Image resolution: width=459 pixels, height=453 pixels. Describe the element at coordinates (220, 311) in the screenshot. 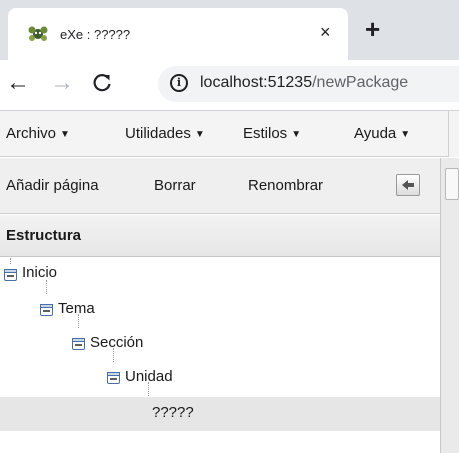

I see `tree-node-tema: Tema` at that location.